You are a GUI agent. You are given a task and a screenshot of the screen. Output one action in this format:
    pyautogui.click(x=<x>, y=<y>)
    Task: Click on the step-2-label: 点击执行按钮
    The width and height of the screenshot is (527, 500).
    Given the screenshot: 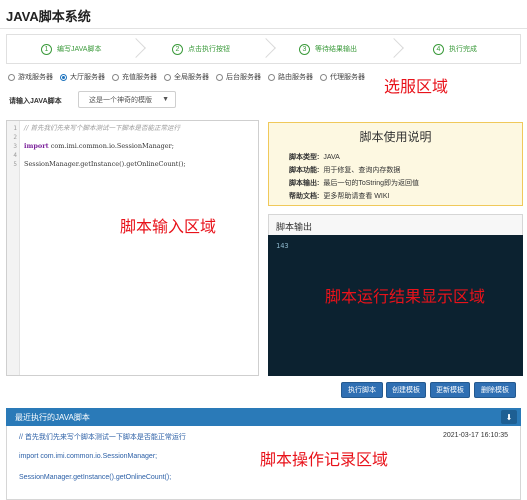 What is the action you would take?
    pyautogui.click(x=209, y=49)
    